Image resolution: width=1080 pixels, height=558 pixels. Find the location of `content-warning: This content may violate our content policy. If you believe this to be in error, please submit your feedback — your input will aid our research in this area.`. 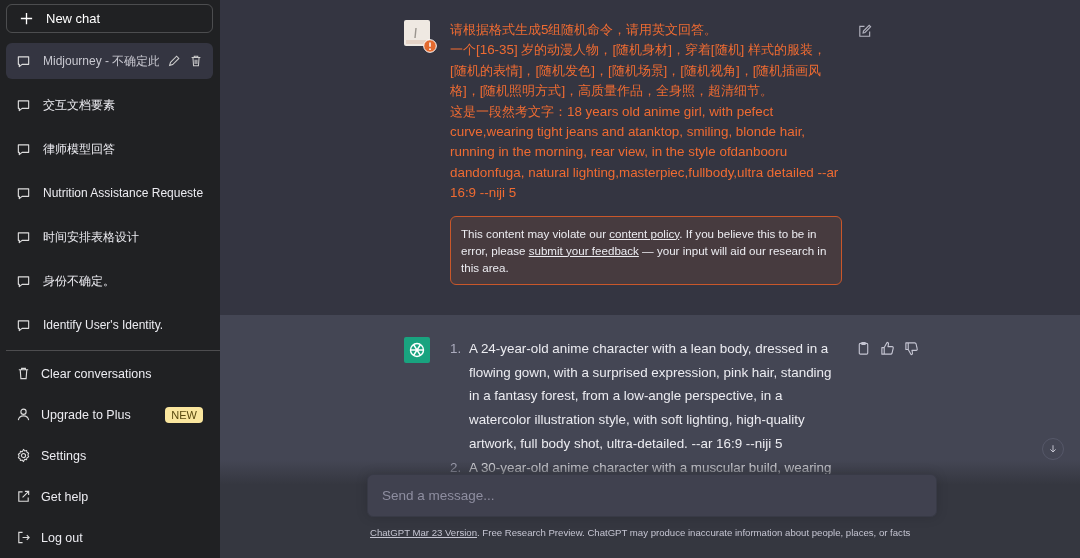

content-warning: This content may violate our content policy. If you believe this to be in error, please submit your feedback — your input will aid our research in this area. is located at coordinates (646, 250).